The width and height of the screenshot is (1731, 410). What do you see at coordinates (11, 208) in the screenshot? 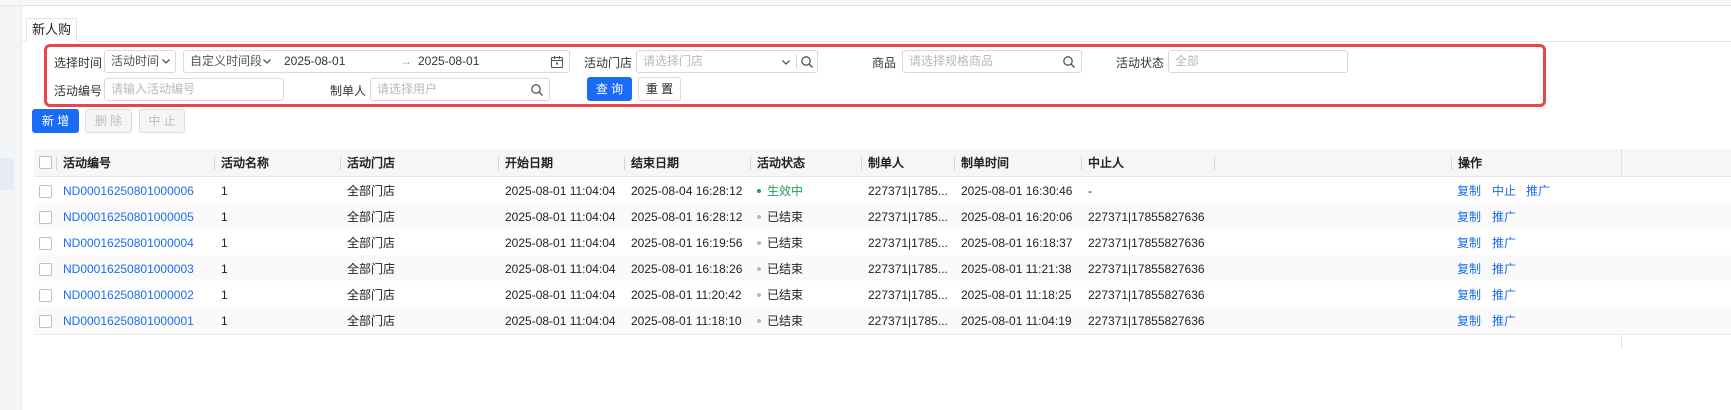
I see `left-rail` at bounding box center [11, 208].